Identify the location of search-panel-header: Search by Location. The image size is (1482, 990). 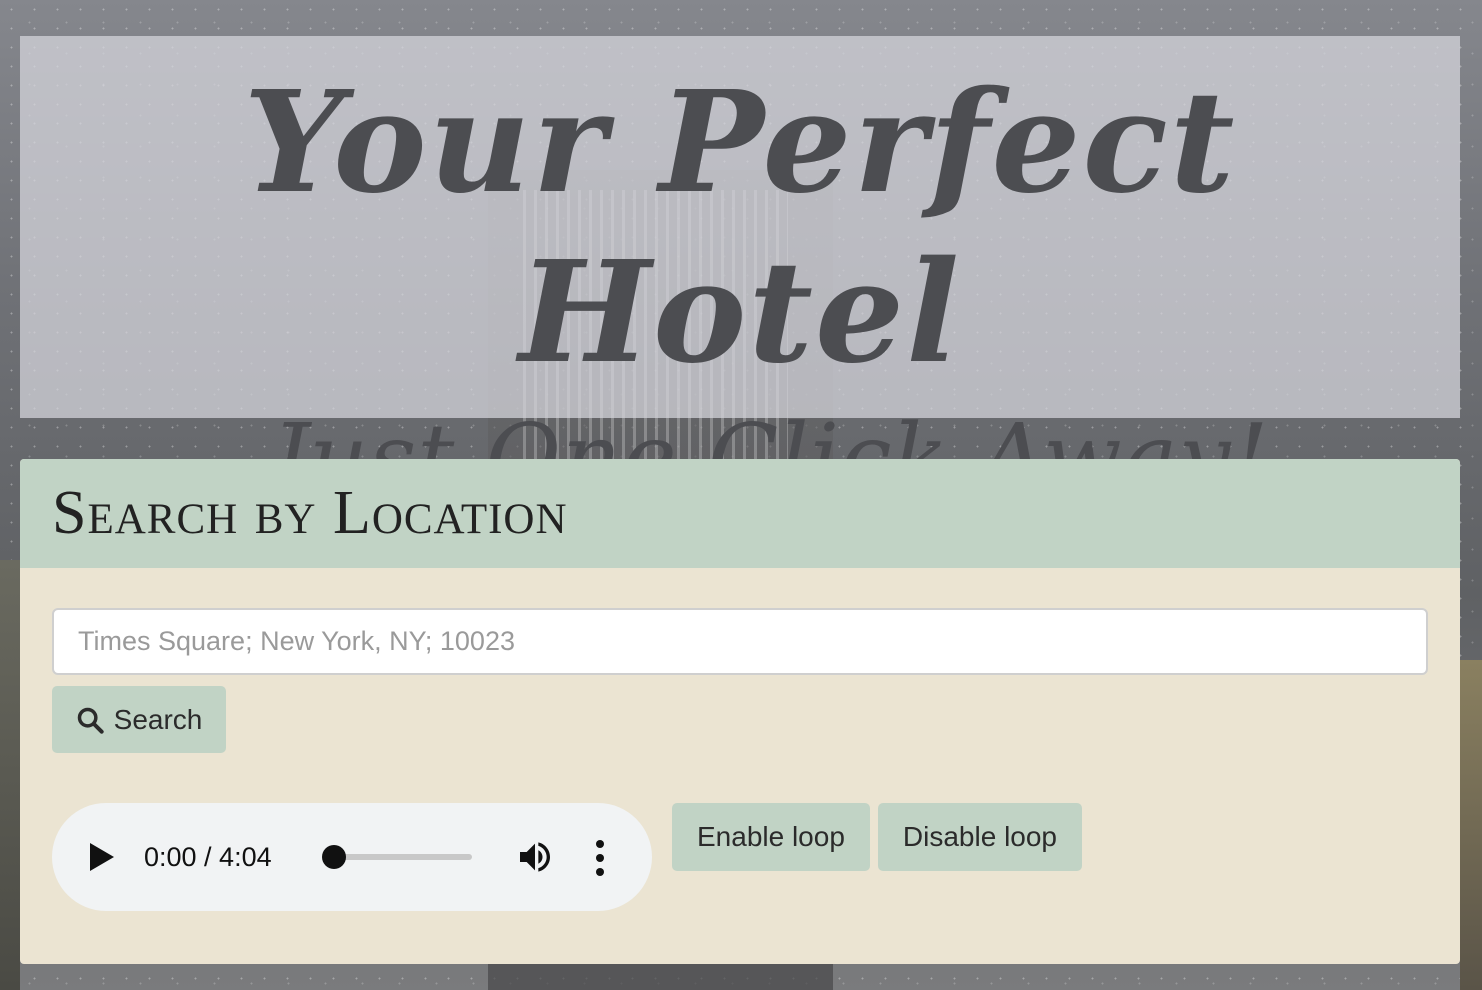
(740, 513).